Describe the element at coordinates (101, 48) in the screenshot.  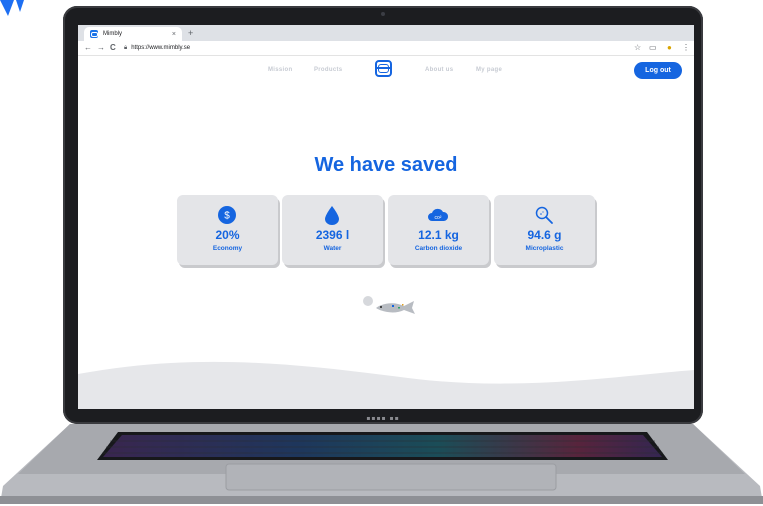
I see `forward-button: →` at that location.